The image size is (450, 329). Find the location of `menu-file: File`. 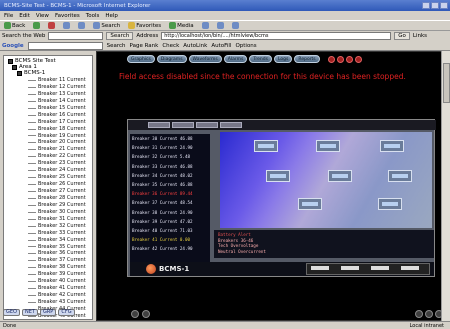

menu-file: File is located at coordinates (8, 16).